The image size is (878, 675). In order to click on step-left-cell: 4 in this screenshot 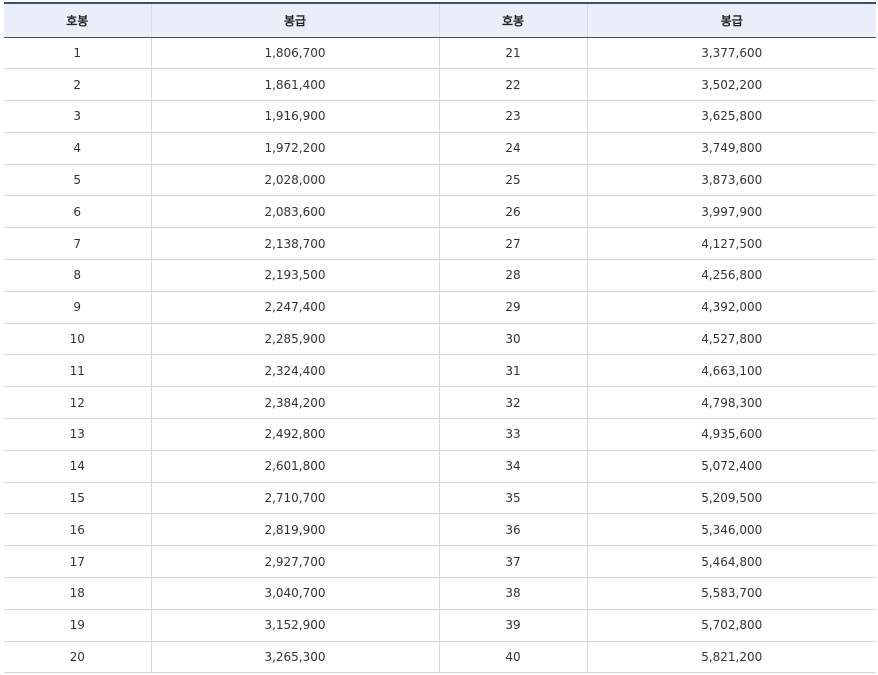, I will do `click(78, 148)`.